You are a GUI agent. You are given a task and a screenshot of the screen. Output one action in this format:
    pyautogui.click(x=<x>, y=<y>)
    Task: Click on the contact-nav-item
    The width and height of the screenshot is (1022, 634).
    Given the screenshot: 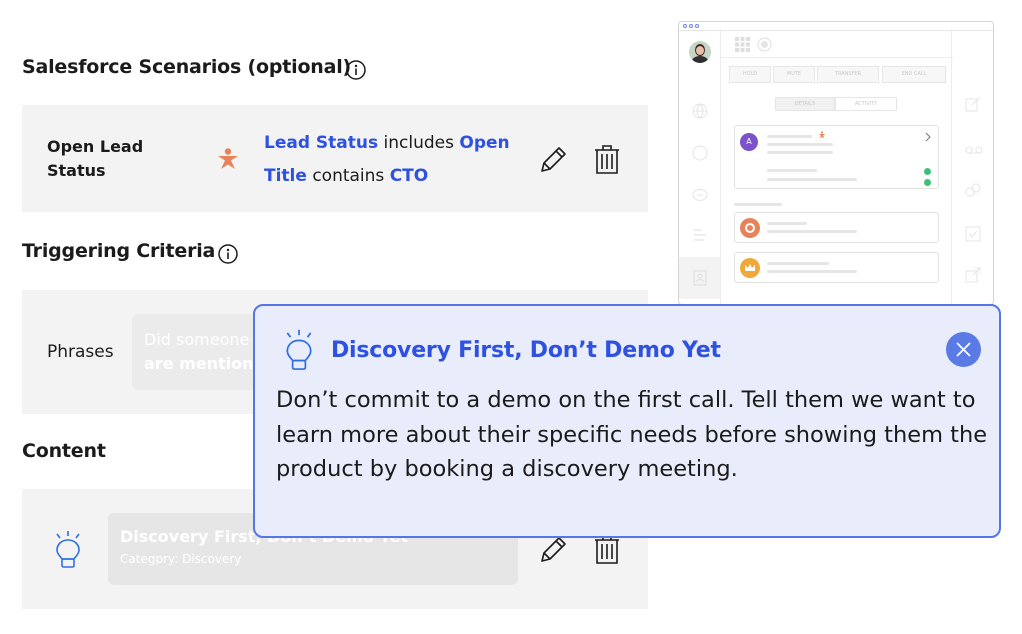 What is the action you would take?
    pyautogui.click(x=699, y=278)
    